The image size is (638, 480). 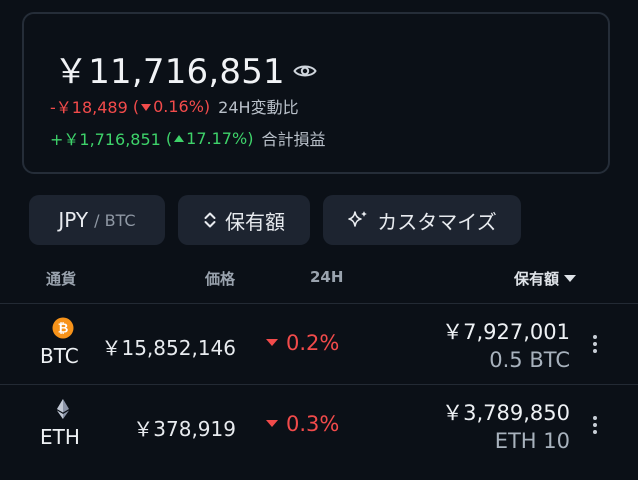 I want to click on total-pnl-percent: 17.17%, so click(x=217, y=138).